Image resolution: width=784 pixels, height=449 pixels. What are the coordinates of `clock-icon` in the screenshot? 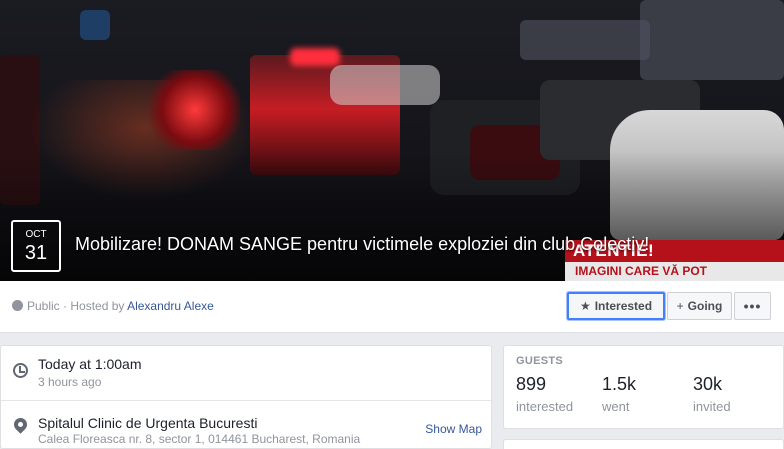 It's located at (20, 370).